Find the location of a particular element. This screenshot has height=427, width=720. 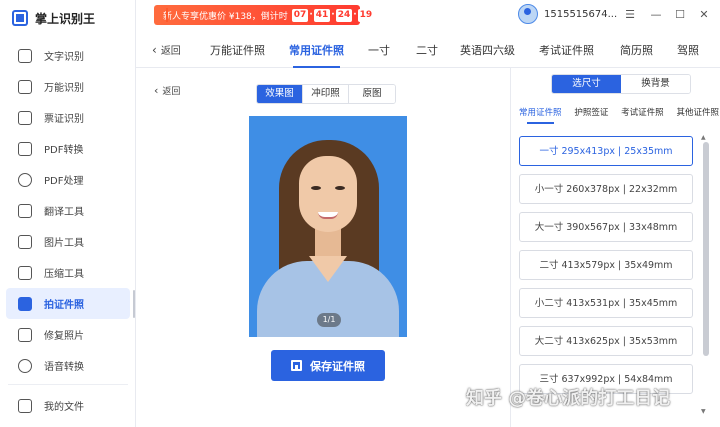

sidebar-item-label: 压缩工具 is located at coordinates (64, 274).